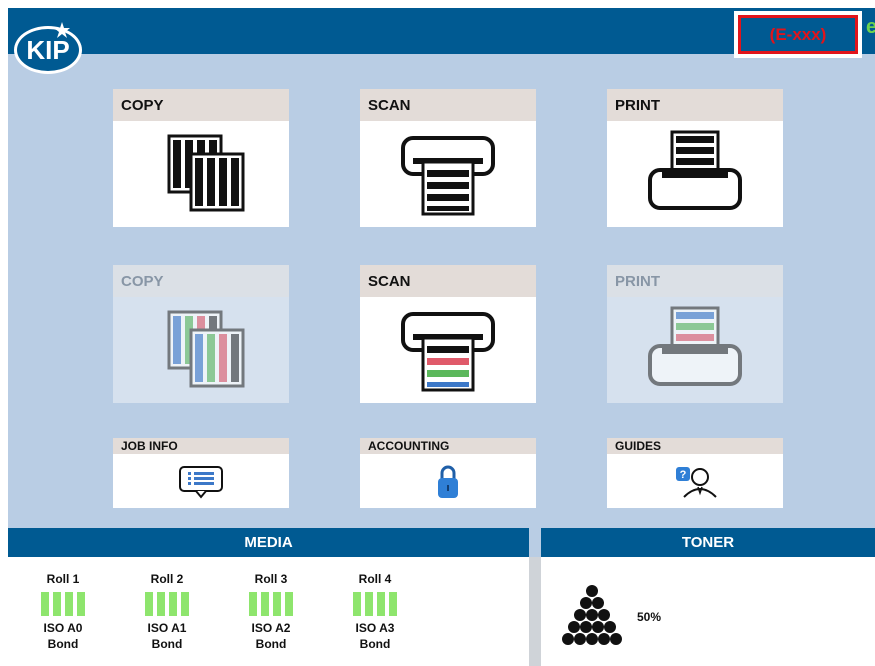 This screenshot has width=875, height=666. Describe the element at coordinates (271, 628) in the screenshot. I see `roll-size: ISO A2` at that location.